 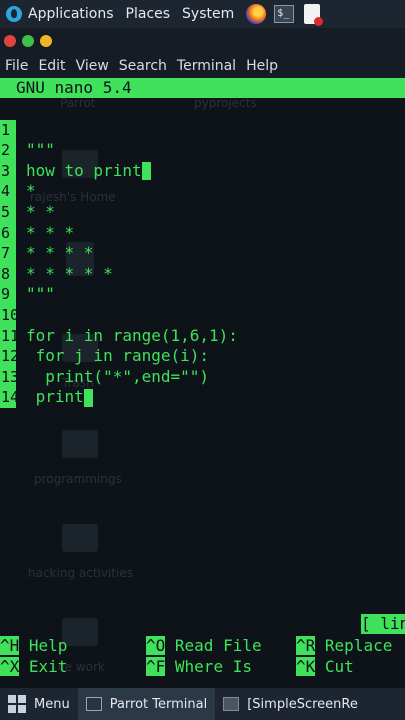 I want to click on editor-line: 11 for j in range(i):, so click(x=202, y=335).